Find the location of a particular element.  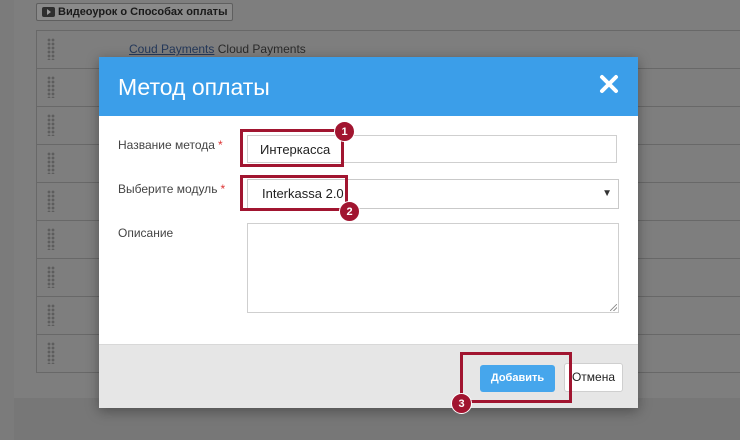

payment-method-name: Cloud Payments is located at coordinates (261, 49).